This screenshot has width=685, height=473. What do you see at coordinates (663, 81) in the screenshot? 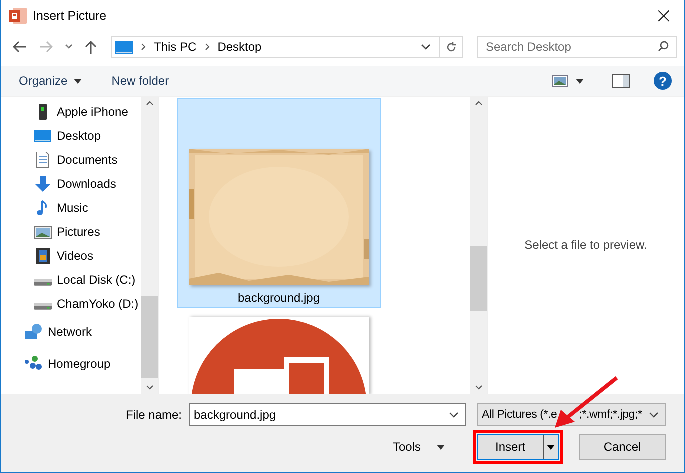
I see `help-button: ?` at bounding box center [663, 81].